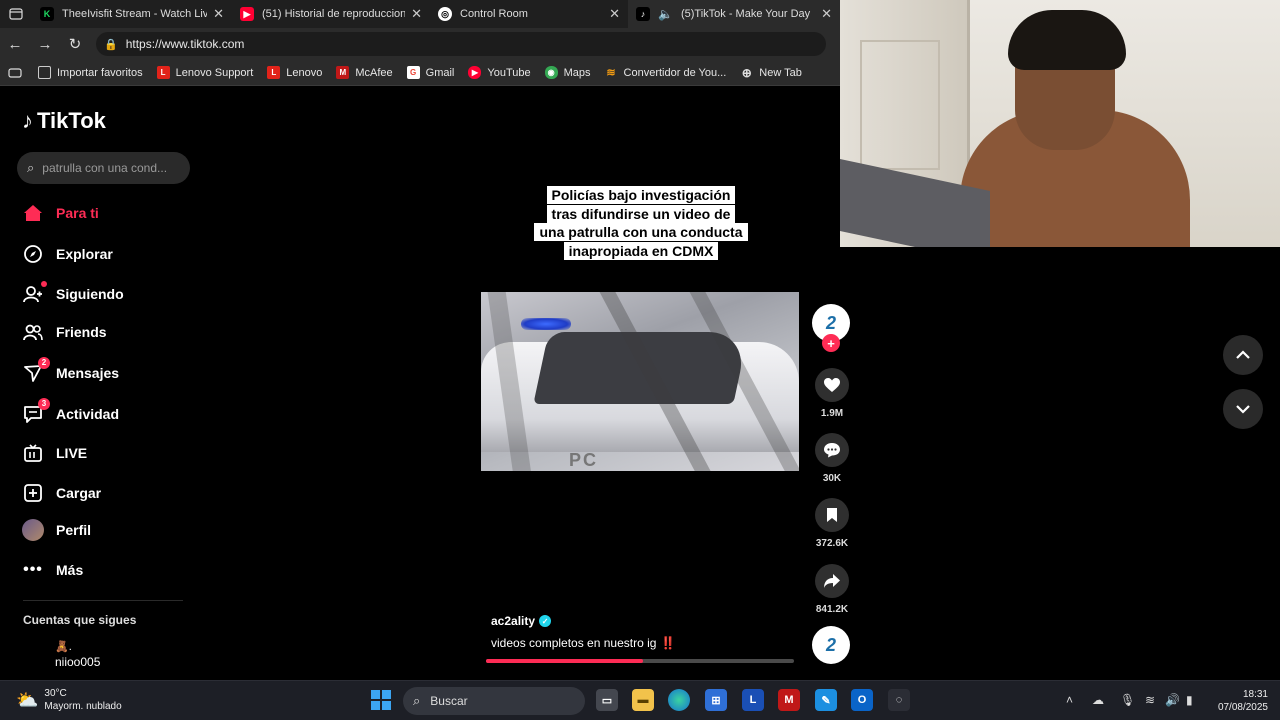  What do you see at coordinates (832, 458) in the screenshot?
I see `comment-button: 30K` at bounding box center [832, 458].